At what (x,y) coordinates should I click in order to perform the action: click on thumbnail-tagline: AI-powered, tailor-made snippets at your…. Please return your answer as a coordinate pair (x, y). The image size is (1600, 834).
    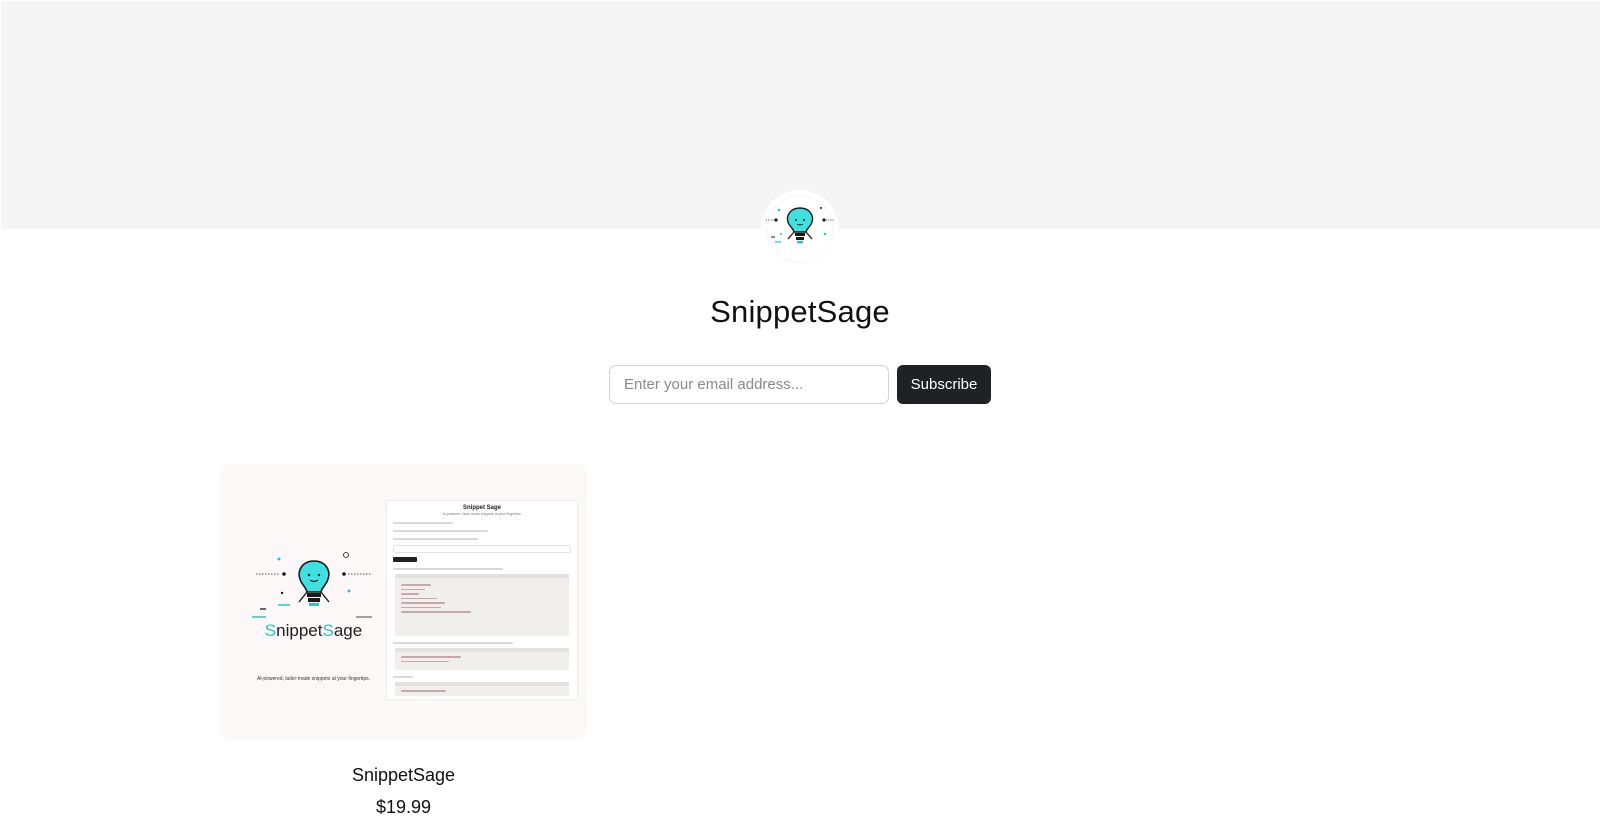
    Looking at the image, I should click on (313, 679).